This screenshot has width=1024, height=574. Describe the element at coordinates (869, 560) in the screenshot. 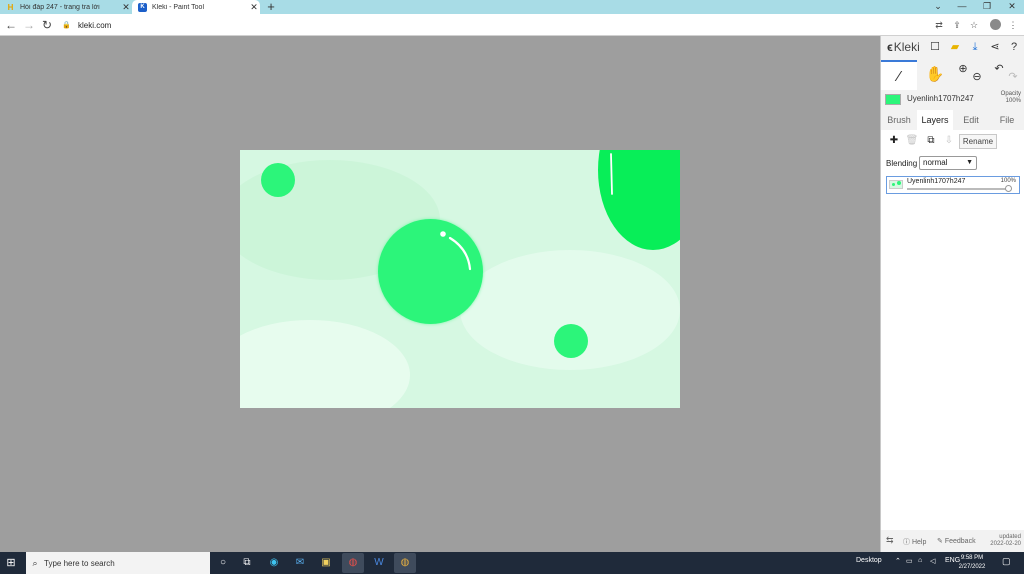

I see `desktop-label: Desktop` at that location.